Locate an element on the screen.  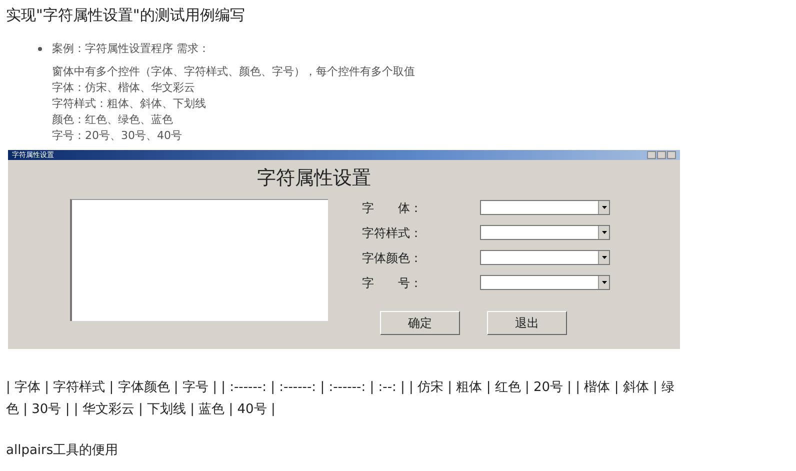
field-label: 字符样式： is located at coordinates (392, 233).